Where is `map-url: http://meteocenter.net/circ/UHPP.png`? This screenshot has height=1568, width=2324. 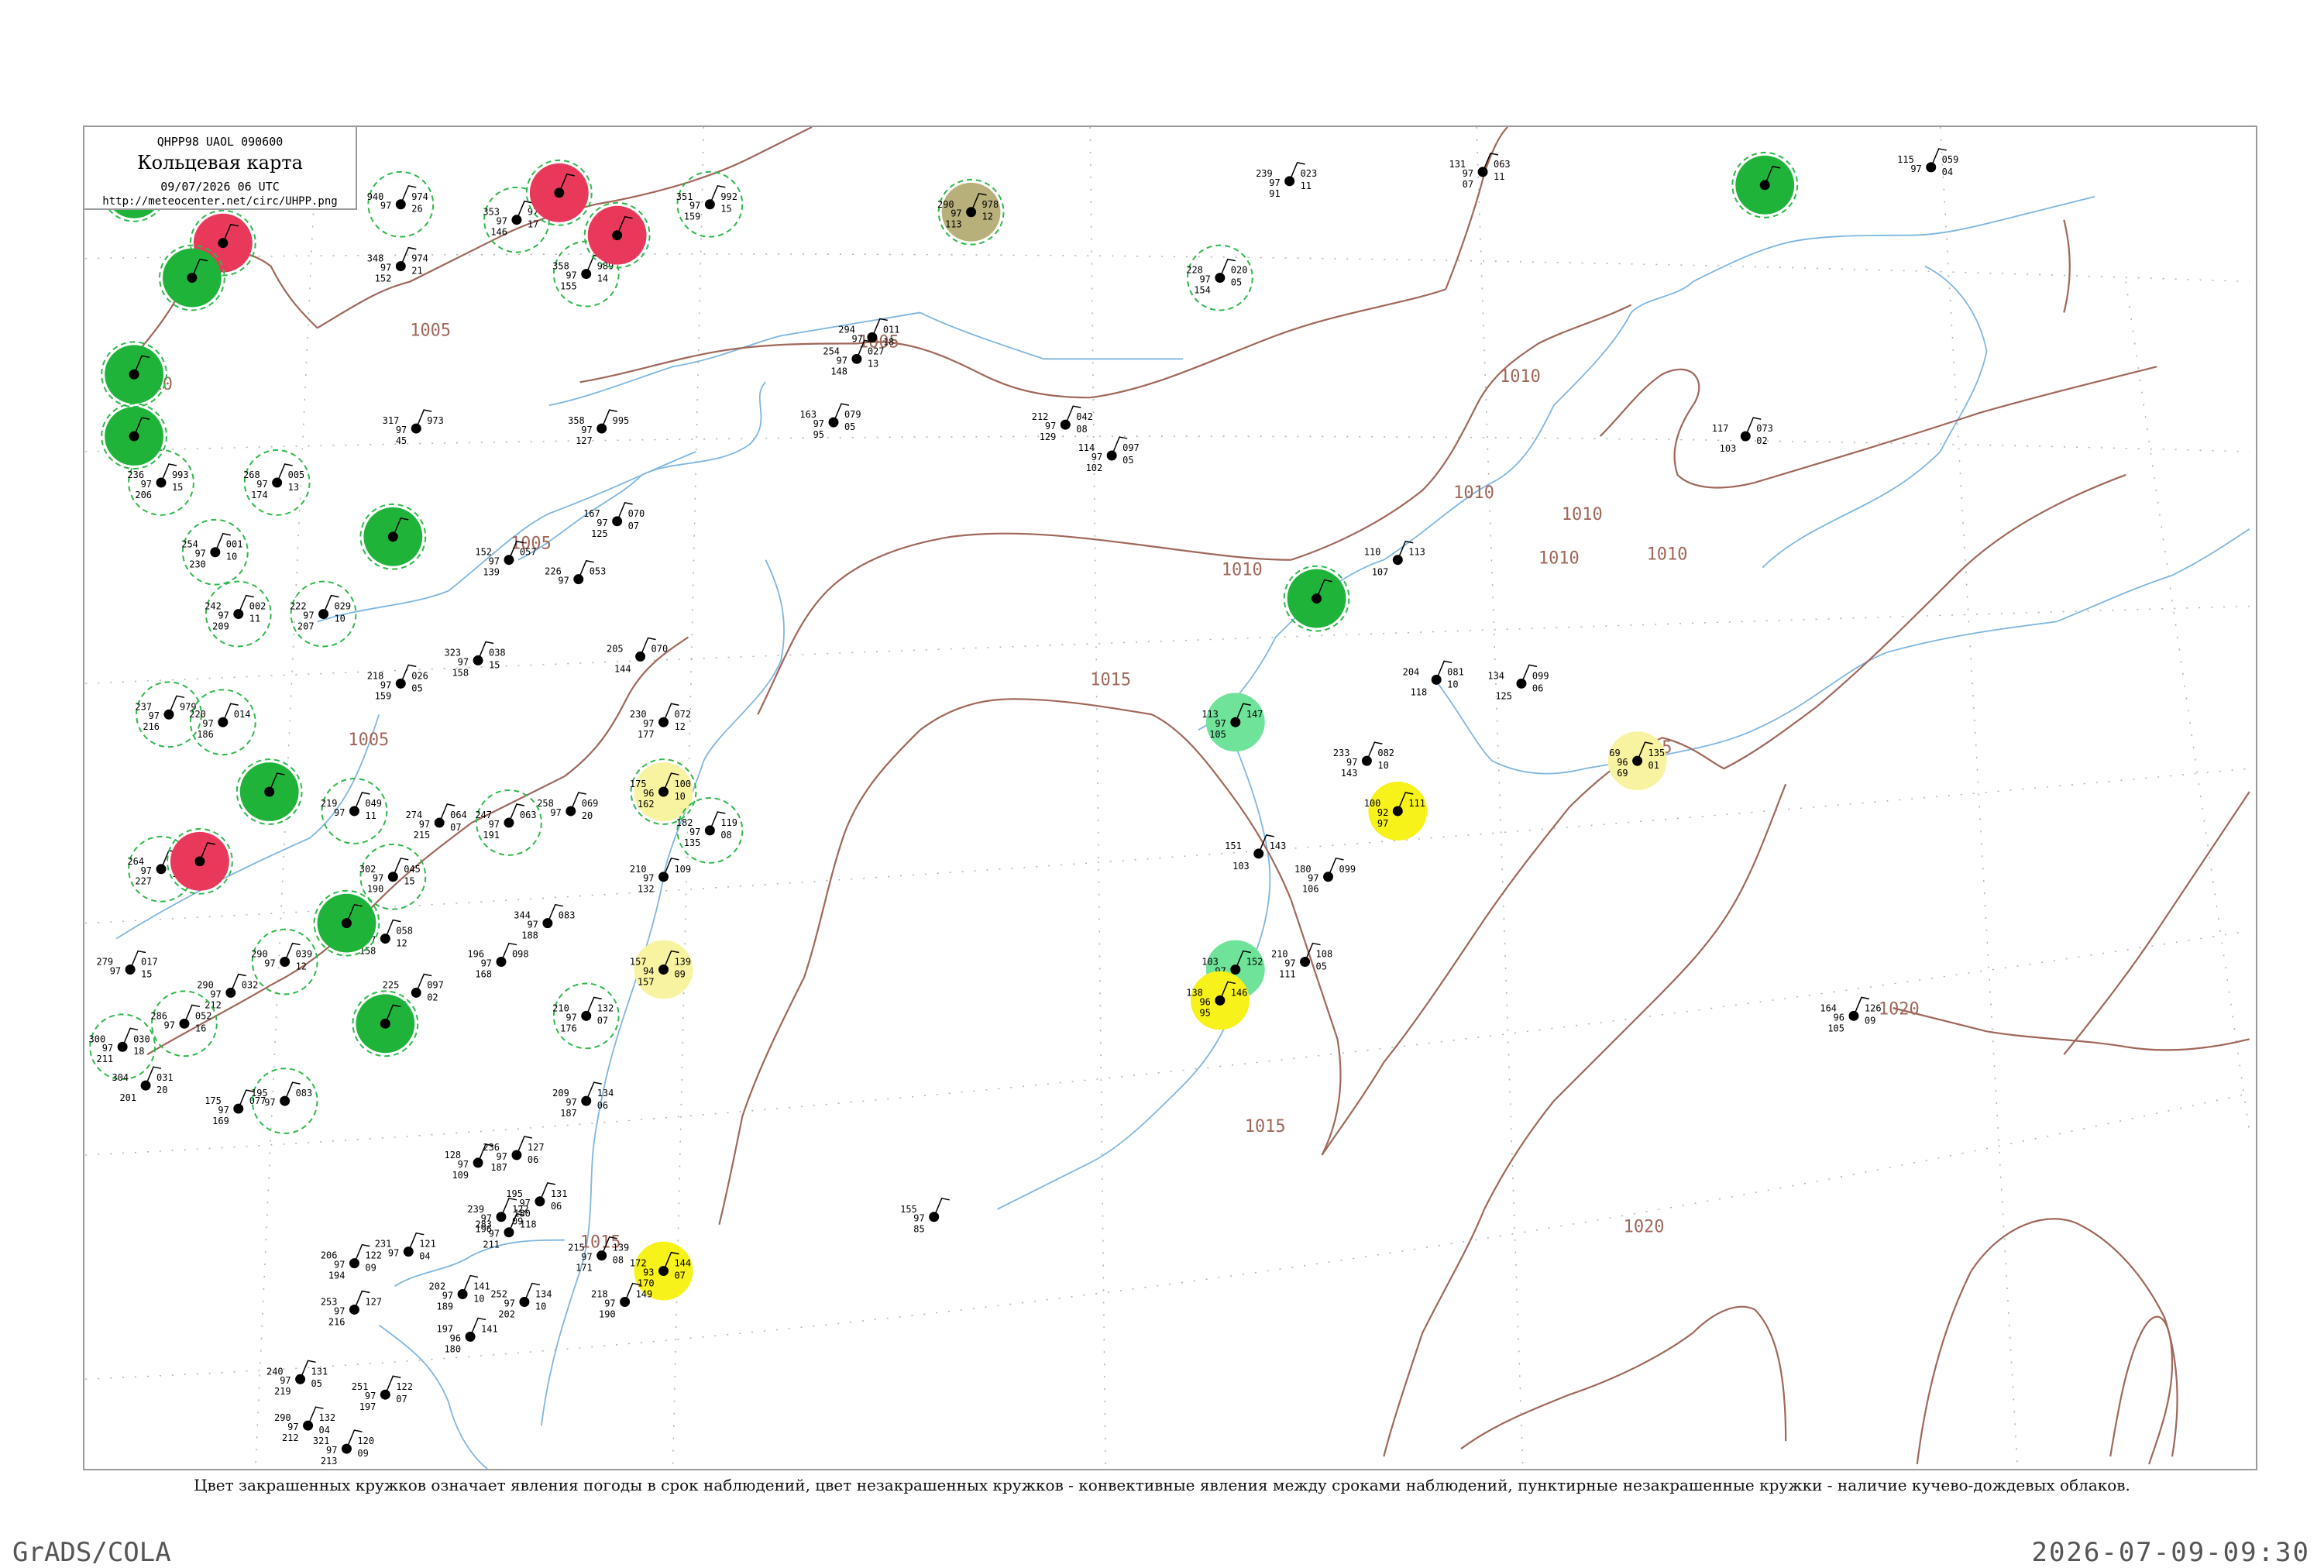 map-url: http://meteocenter.net/circ/UHPP.png is located at coordinates (220, 201).